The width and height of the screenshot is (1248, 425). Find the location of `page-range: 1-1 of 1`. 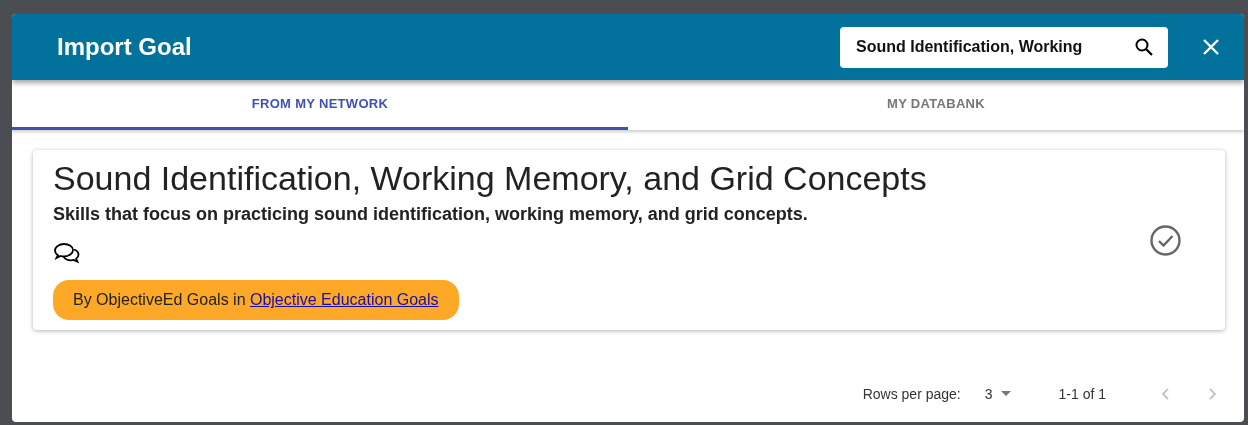

page-range: 1-1 of 1 is located at coordinates (1082, 394).